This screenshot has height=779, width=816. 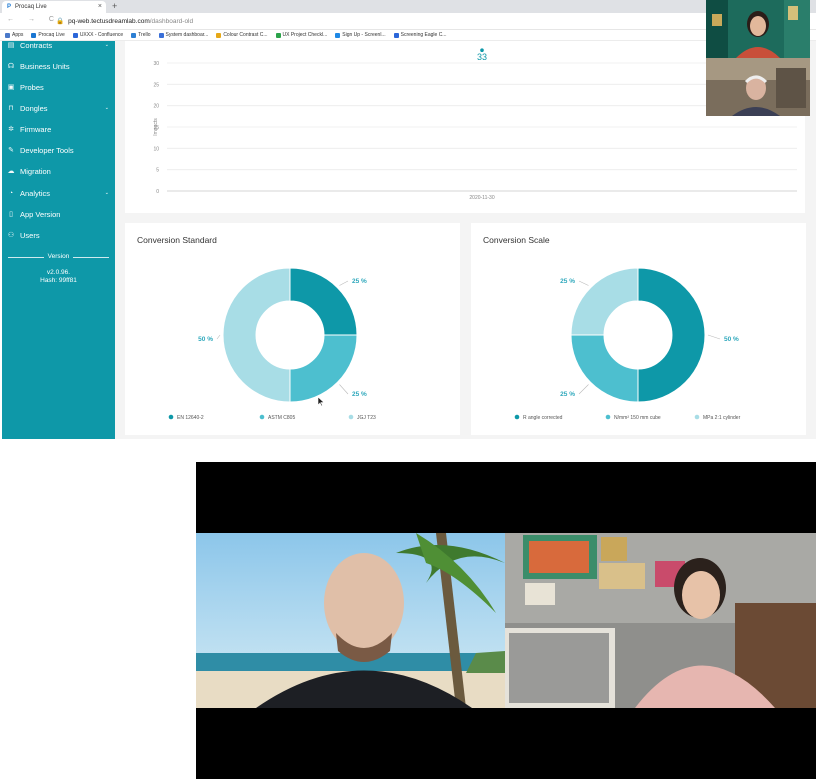 I want to click on contracts-icon: ▤, so click(x=11, y=45).